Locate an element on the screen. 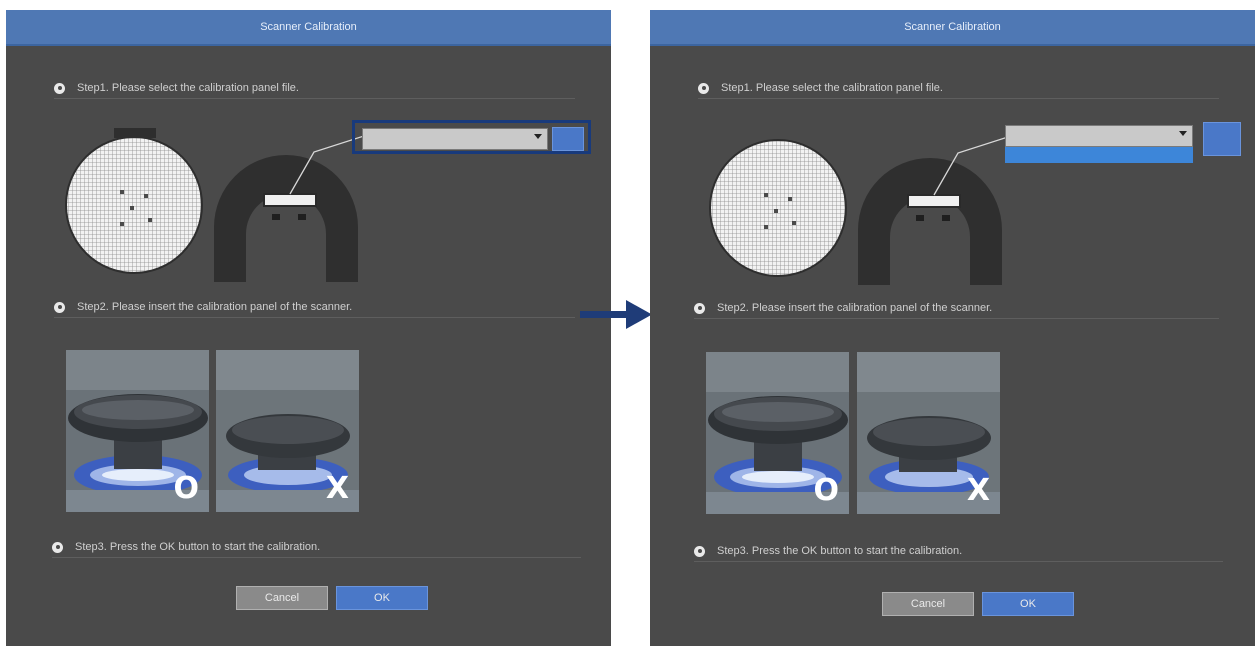  highlight-frame is located at coordinates (471, 137).